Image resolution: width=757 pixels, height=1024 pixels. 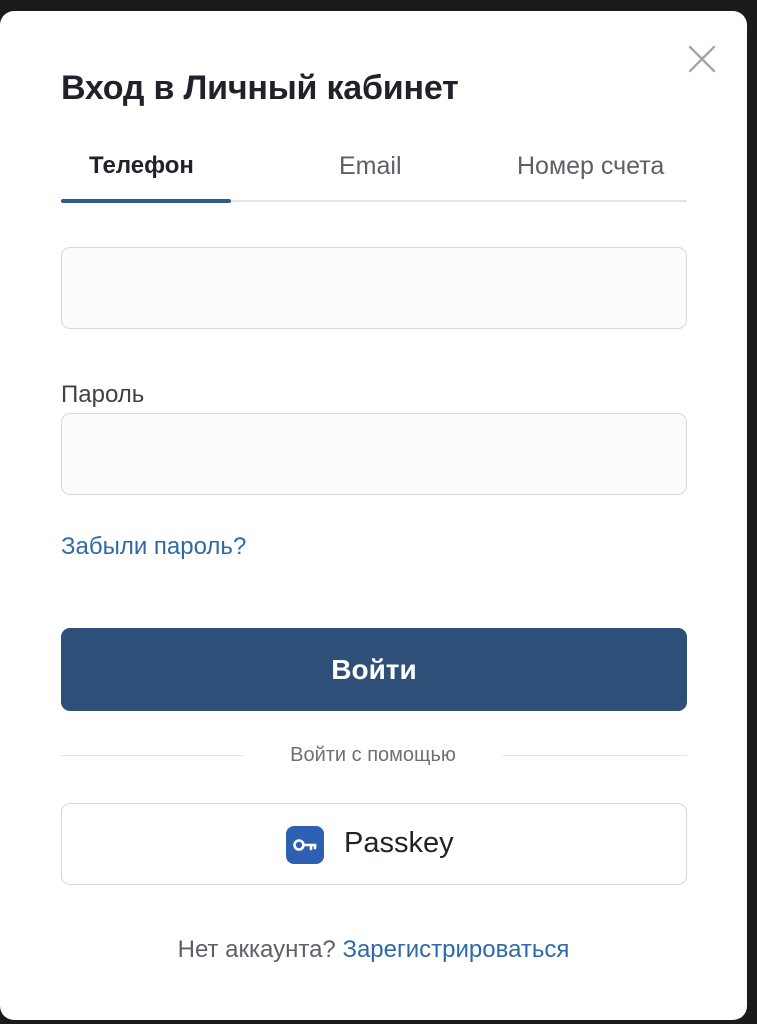 What do you see at coordinates (590, 174) in the screenshot?
I see `tab-account-number: Номер счета` at bounding box center [590, 174].